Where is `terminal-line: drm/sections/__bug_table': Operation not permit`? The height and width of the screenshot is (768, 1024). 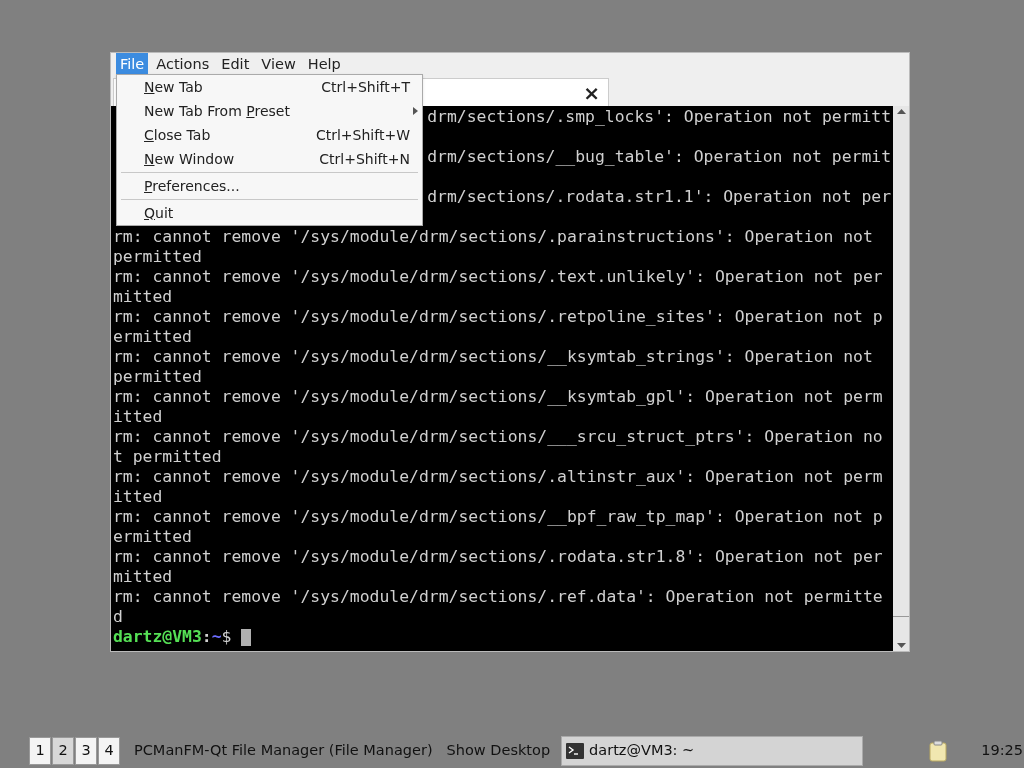
terminal-line: drm/sections/__bug_table': Operation not permit is located at coordinates (659, 157).